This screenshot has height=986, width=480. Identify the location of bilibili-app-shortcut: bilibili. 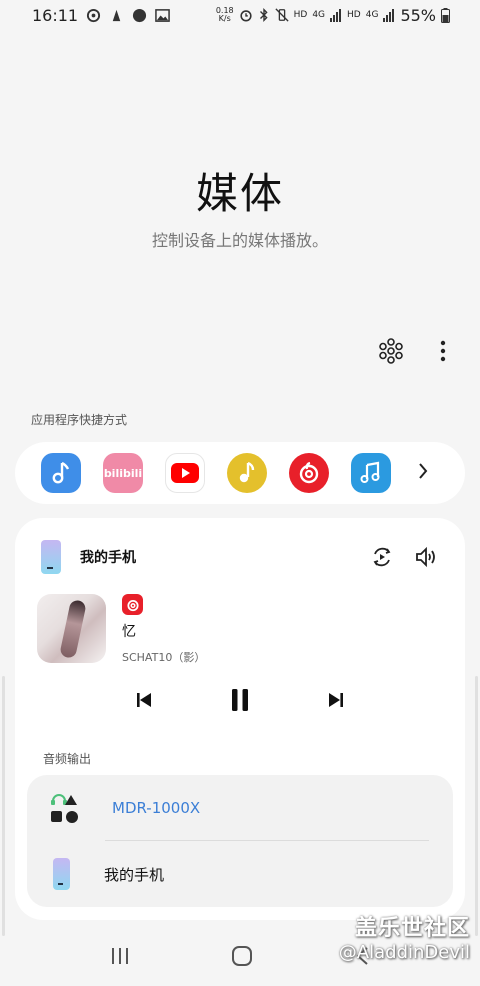
(123, 473).